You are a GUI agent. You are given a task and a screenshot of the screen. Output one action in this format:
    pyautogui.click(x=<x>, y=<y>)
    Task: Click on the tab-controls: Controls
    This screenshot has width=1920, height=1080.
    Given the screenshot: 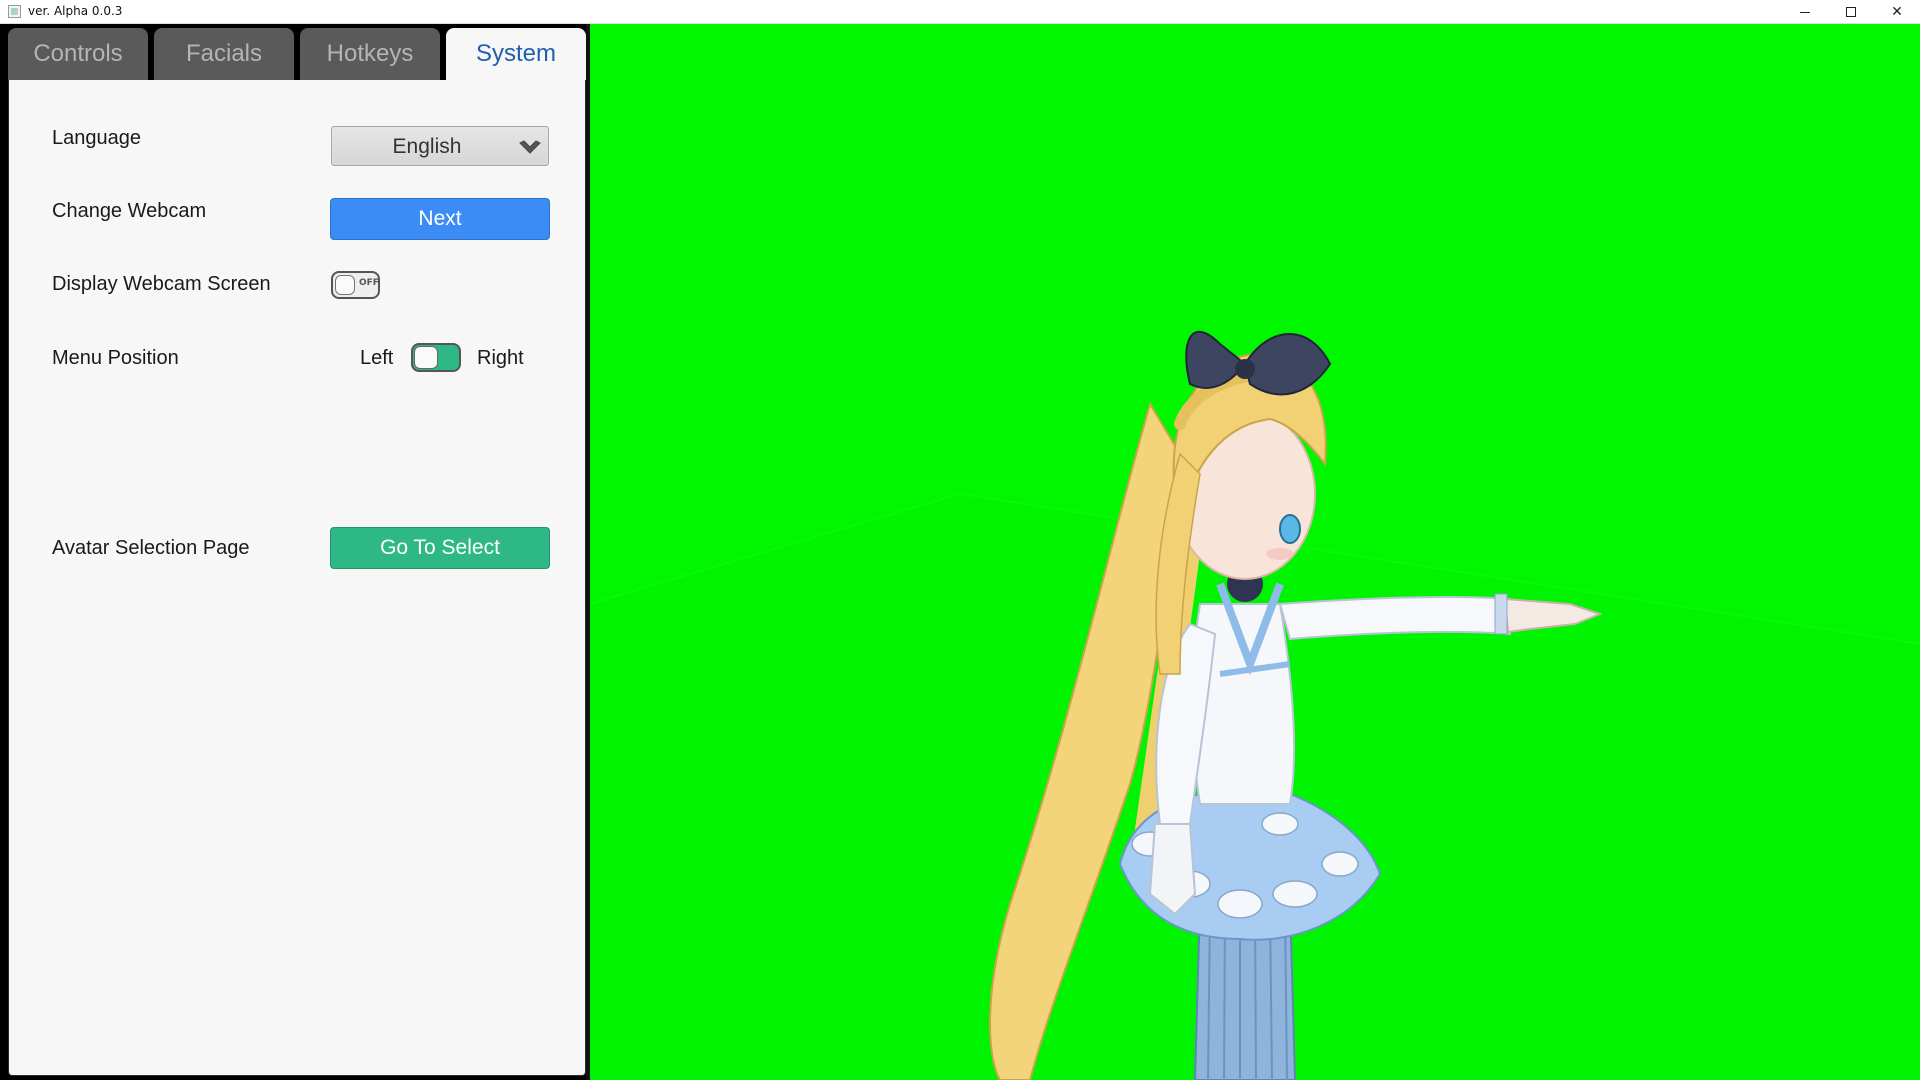 What is the action you would take?
    pyautogui.click(x=78, y=54)
    